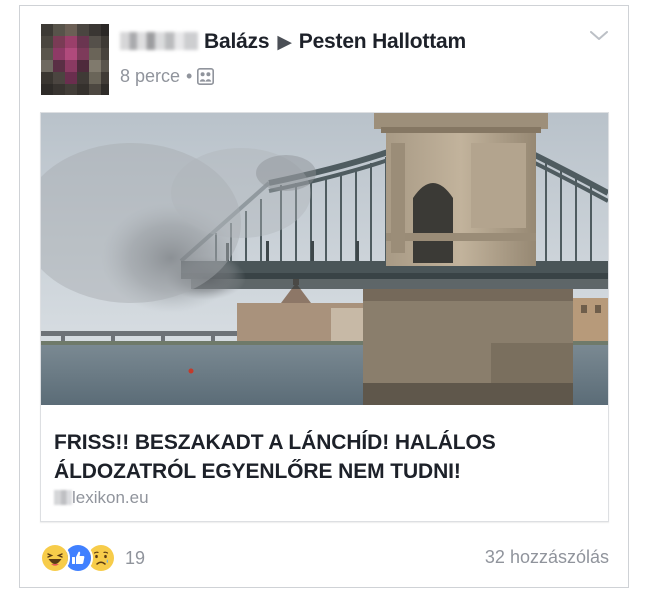  I want to click on group-icon, so click(206, 79).